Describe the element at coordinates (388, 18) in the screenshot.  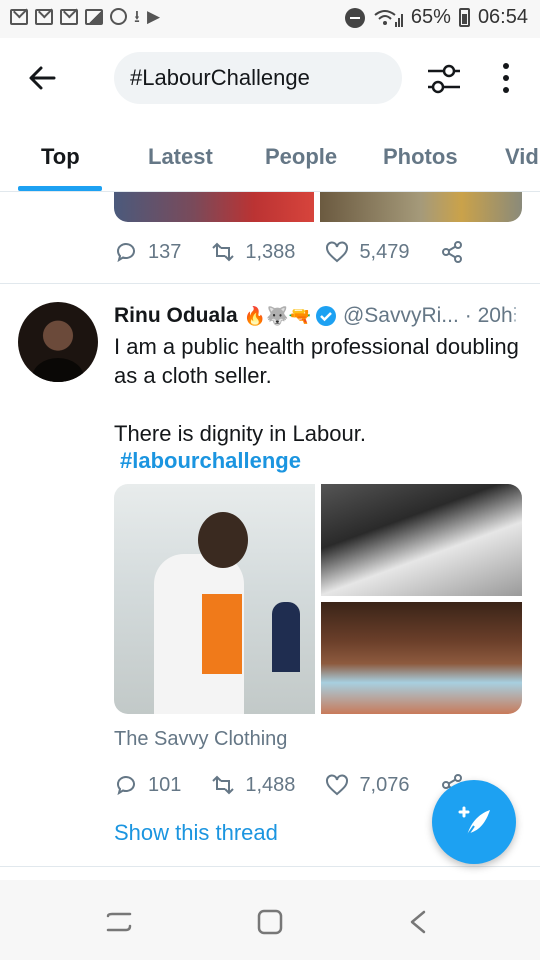
I see `wifi-signal-icon` at that location.